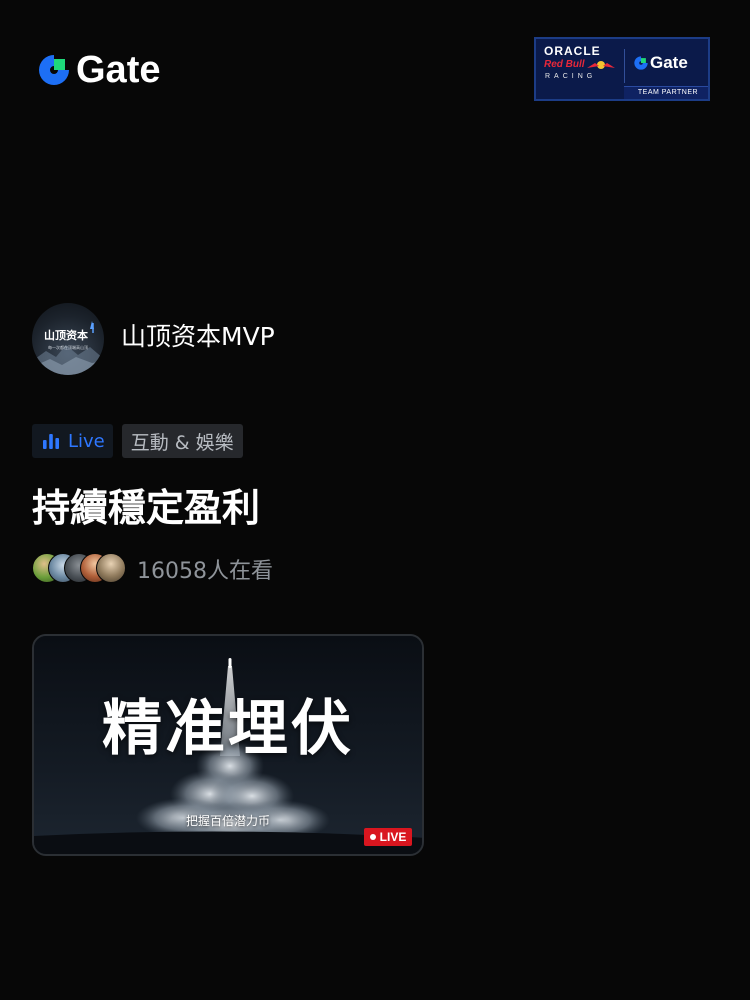  What do you see at coordinates (624, 66) in the screenshot?
I see `partner-divider` at bounding box center [624, 66].